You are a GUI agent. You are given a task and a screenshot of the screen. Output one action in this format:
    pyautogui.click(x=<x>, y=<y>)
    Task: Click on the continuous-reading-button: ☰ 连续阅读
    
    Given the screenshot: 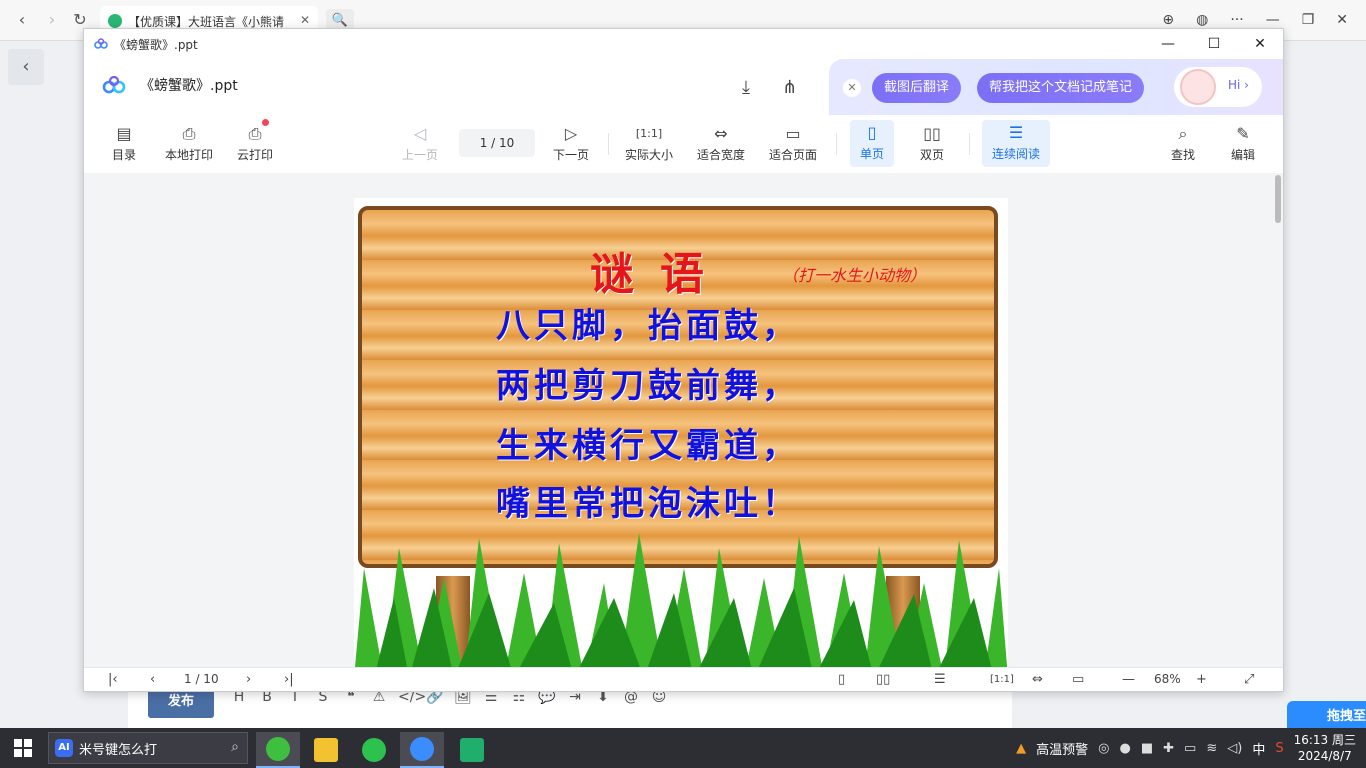 What is the action you would take?
    pyautogui.click(x=1016, y=143)
    